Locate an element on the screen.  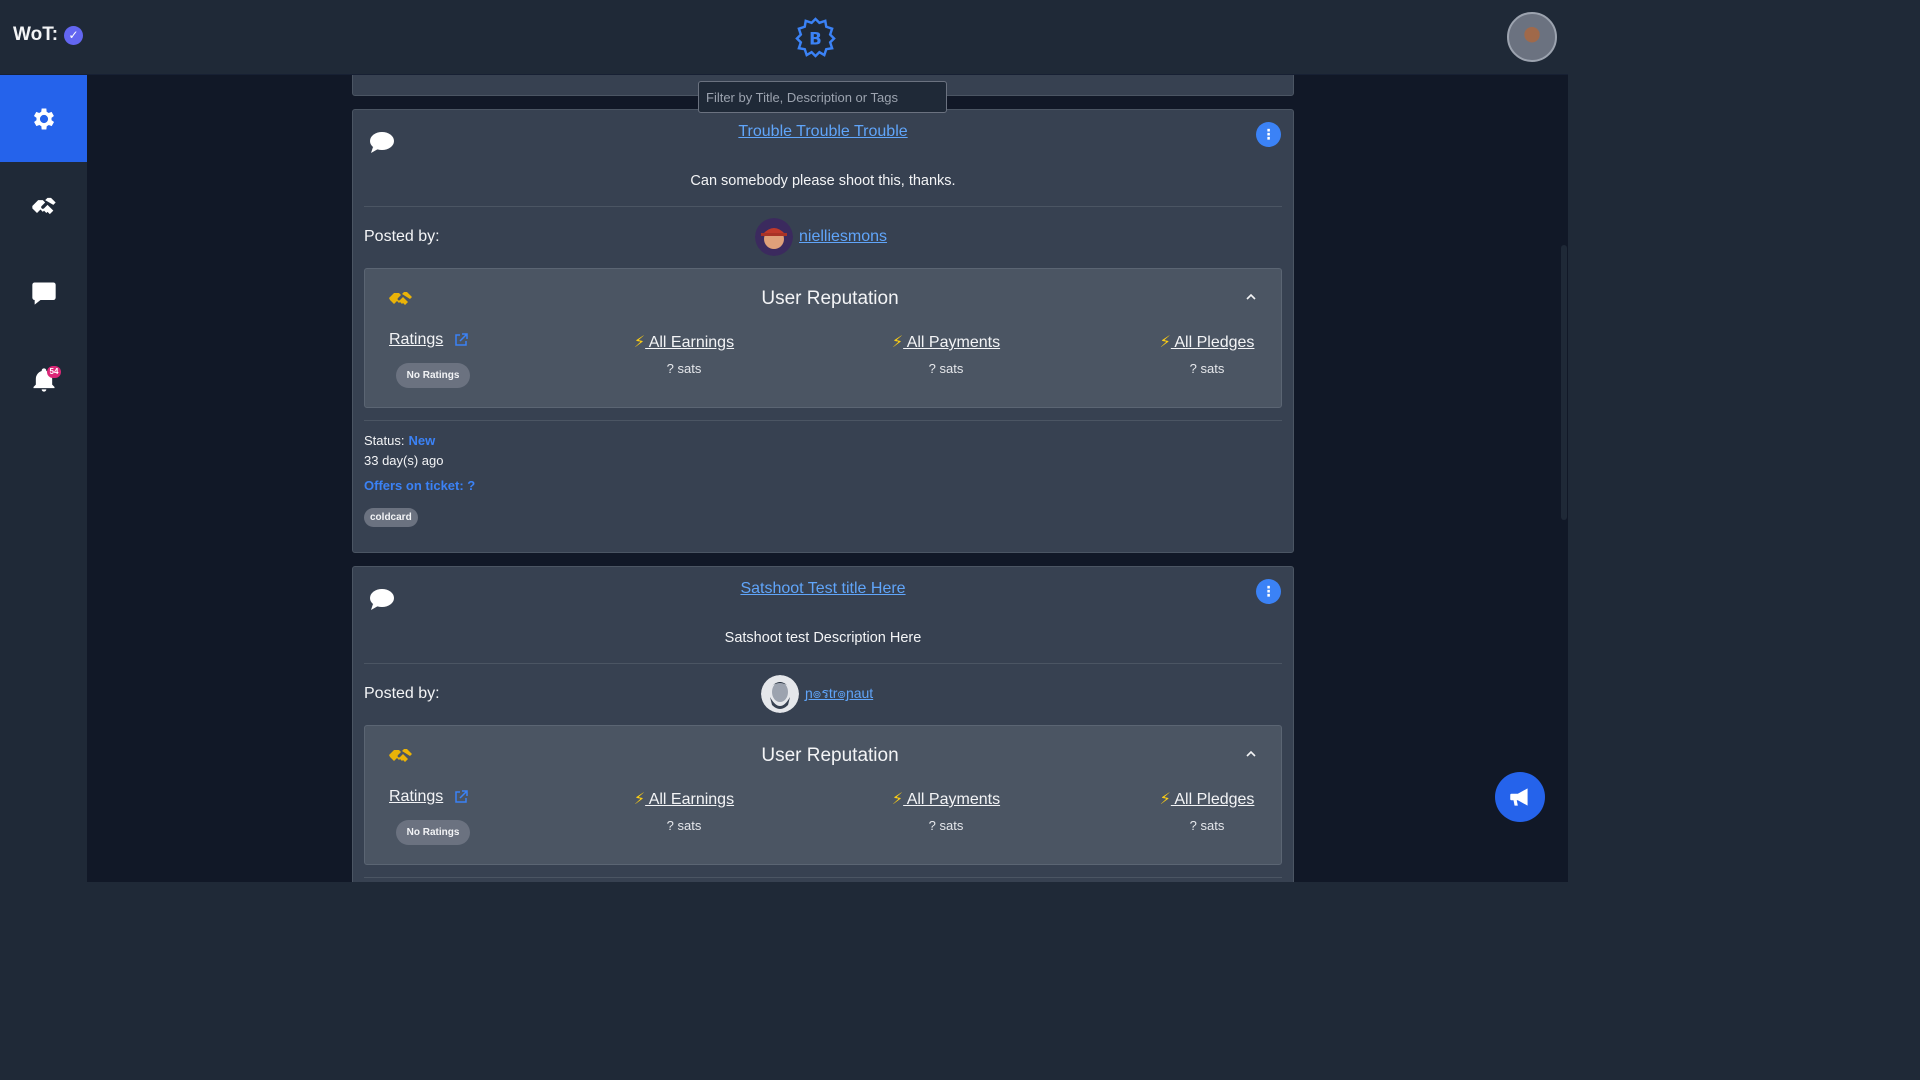
sidebar-item-messages is located at coordinates (43, 292).